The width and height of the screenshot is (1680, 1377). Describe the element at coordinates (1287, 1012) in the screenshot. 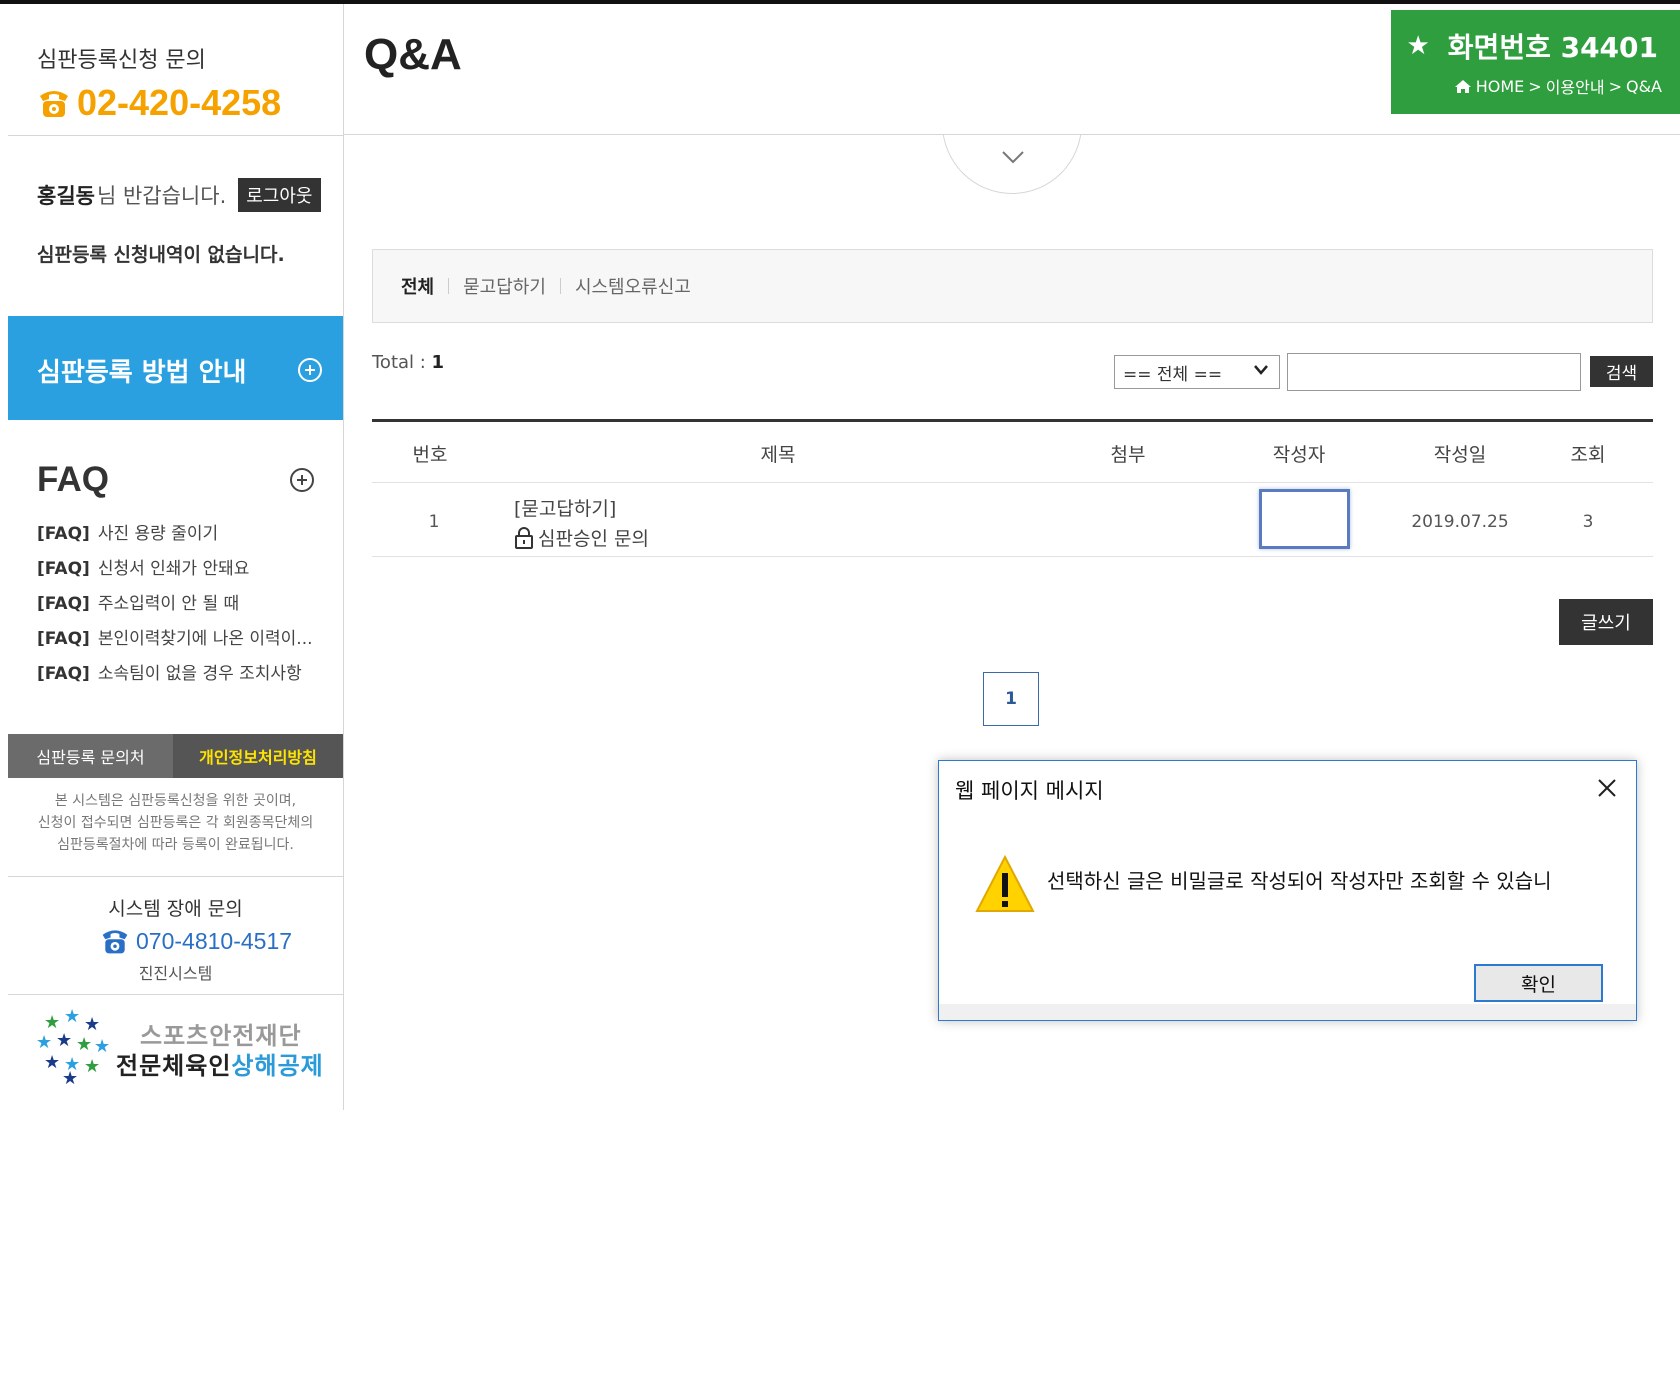

I see `dialog-footer` at that location.